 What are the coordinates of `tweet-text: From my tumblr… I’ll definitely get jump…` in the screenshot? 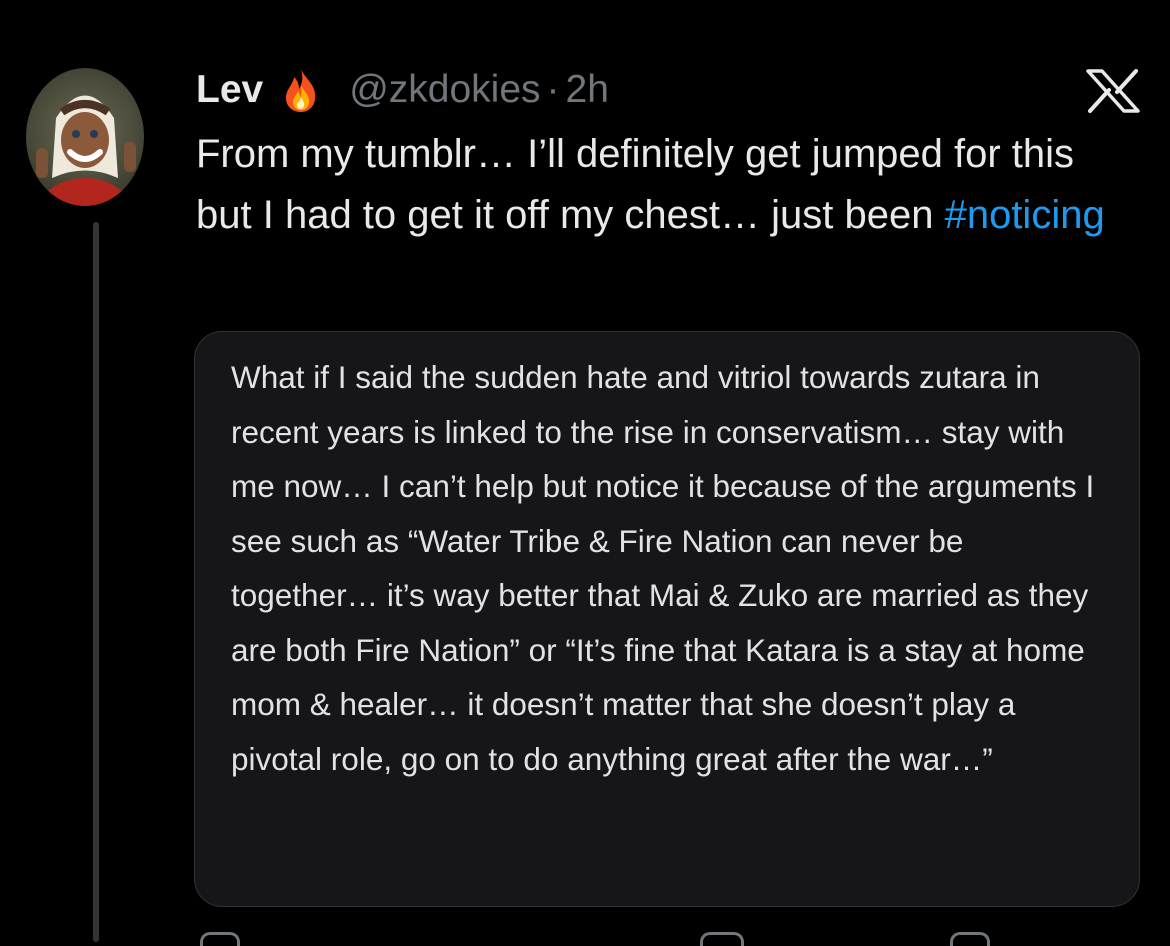 It's located at (666, 185).